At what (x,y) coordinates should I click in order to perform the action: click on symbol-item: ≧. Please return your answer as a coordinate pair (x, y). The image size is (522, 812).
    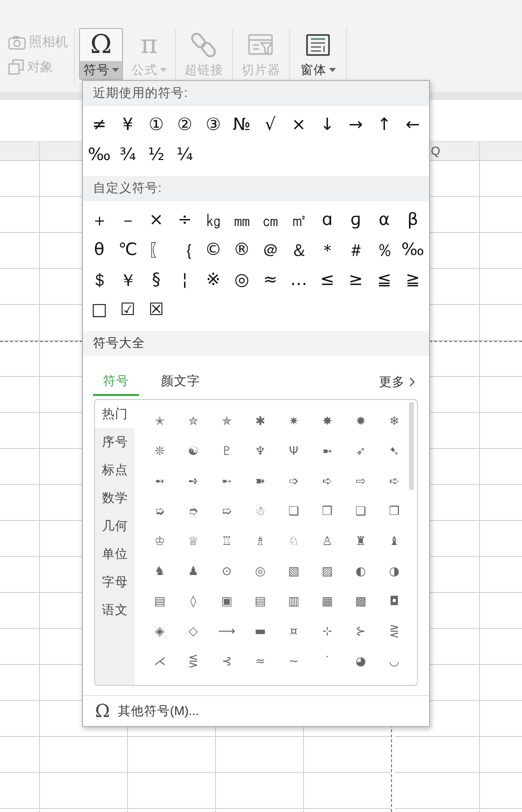
    Looking at the image, I should click on (412, 280).